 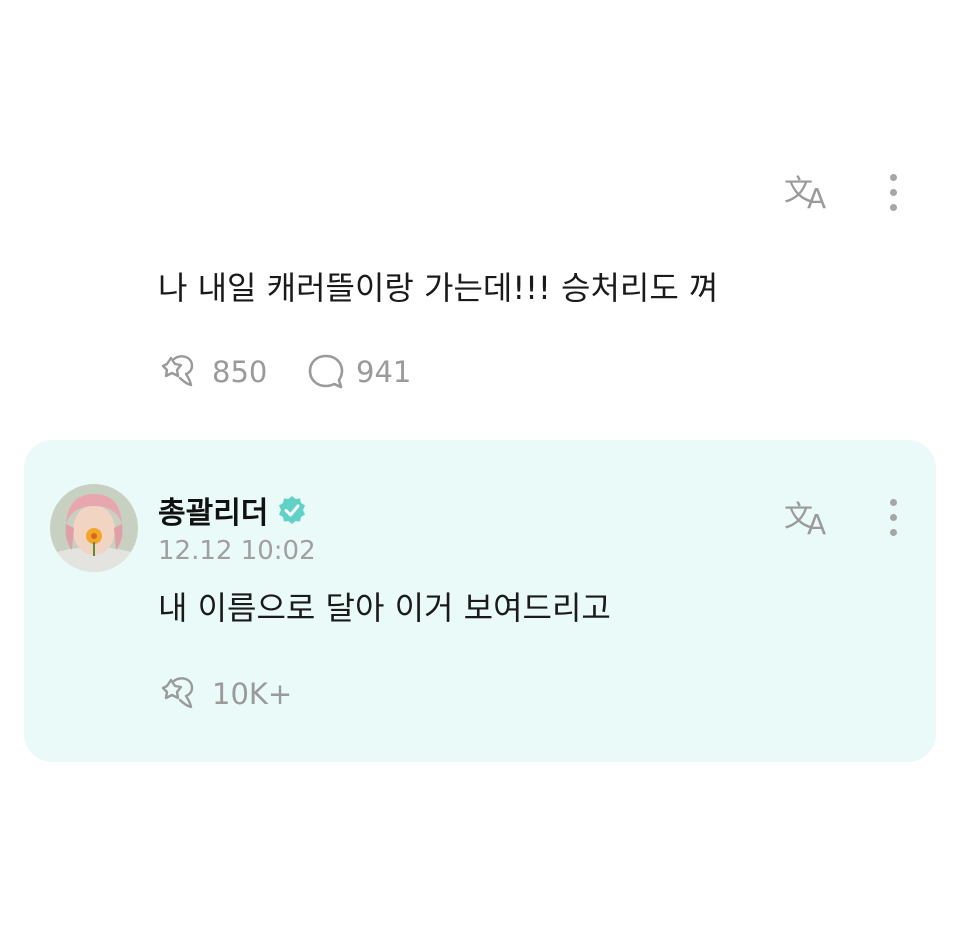 I want to click on author-name: 총괄리더, so click(x=213, y=513).